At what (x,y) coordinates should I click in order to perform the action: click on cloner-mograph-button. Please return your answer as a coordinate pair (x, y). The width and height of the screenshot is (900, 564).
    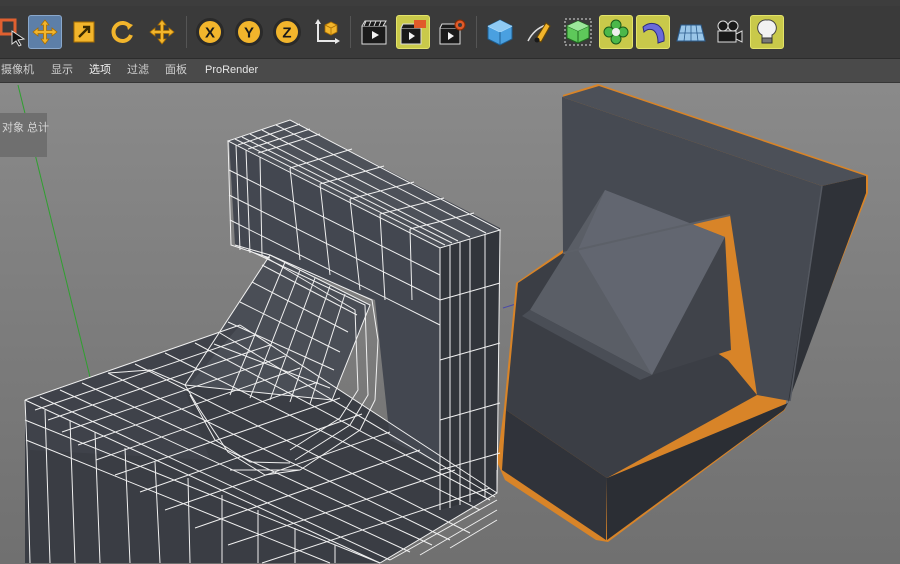
    Looking at the image, I should click on (616, 32).